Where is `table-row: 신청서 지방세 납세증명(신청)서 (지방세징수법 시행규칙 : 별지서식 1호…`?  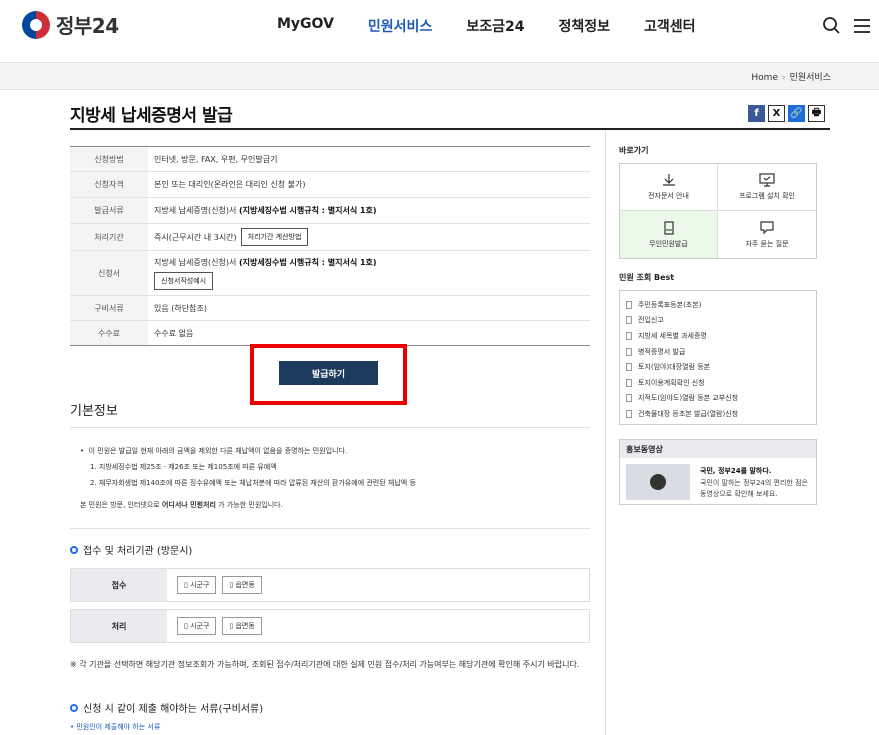 table-row: 신청서 지방세 납세증명(신청)서 (지방세징수법 시행규칙 : 별지서식 1호… is located at coordinates (330, 273).